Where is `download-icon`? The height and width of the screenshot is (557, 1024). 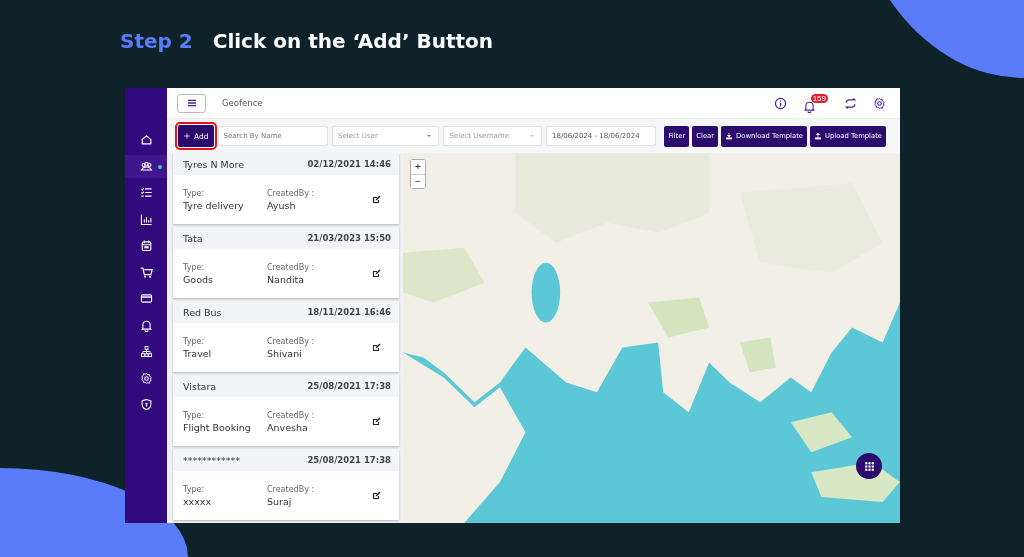 download-icon is located at coordinates (729, 136).